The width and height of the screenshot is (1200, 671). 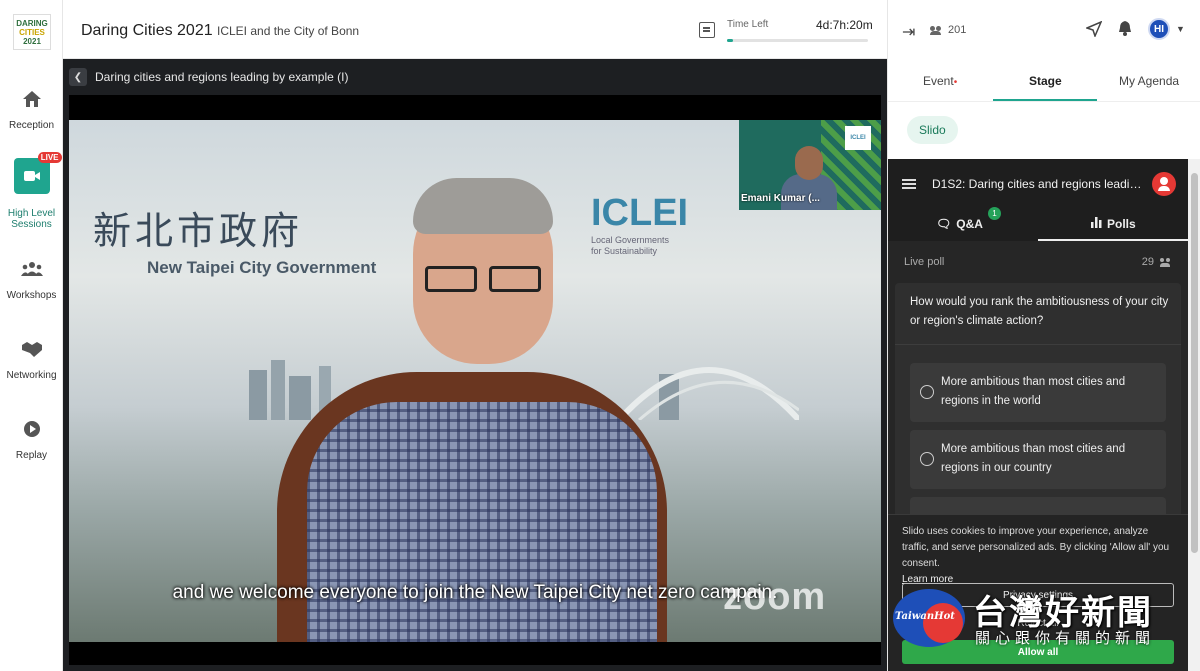 I want to click on slido-tab-polls: Polls, so click(x=1113, y=224).